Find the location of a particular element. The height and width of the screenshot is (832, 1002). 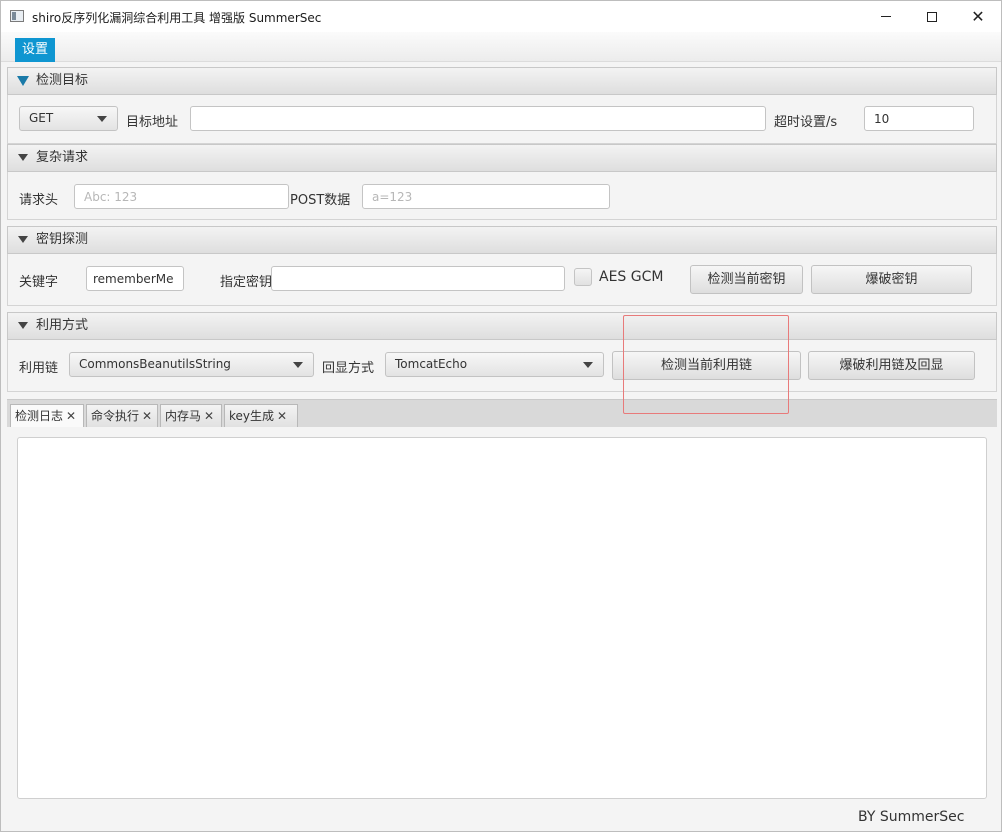

aes-gcm-checkbox is located at coordinates (583, 277).